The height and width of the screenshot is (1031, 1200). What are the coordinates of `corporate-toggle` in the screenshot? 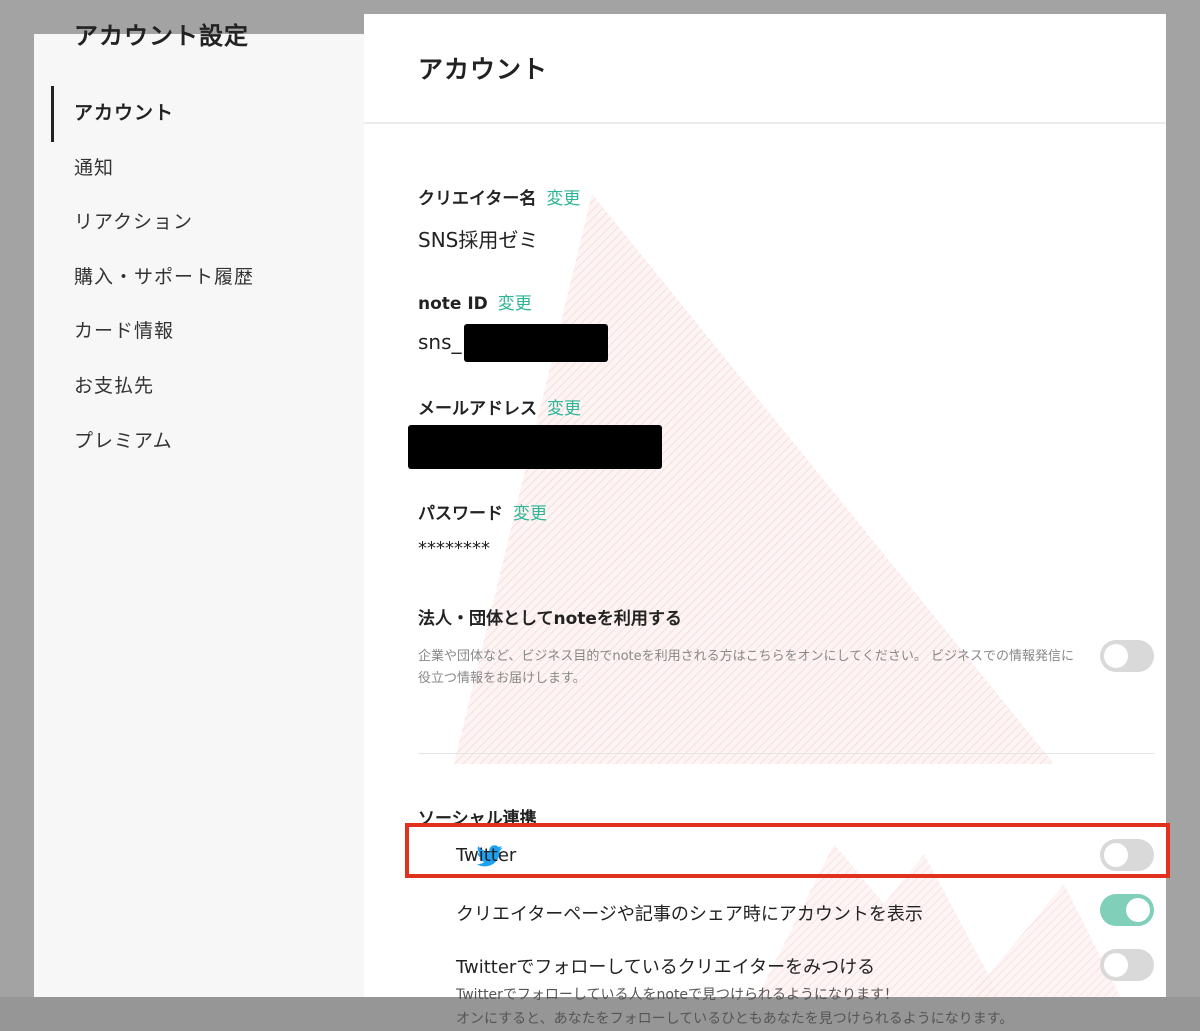 It's located at (1127, 656).